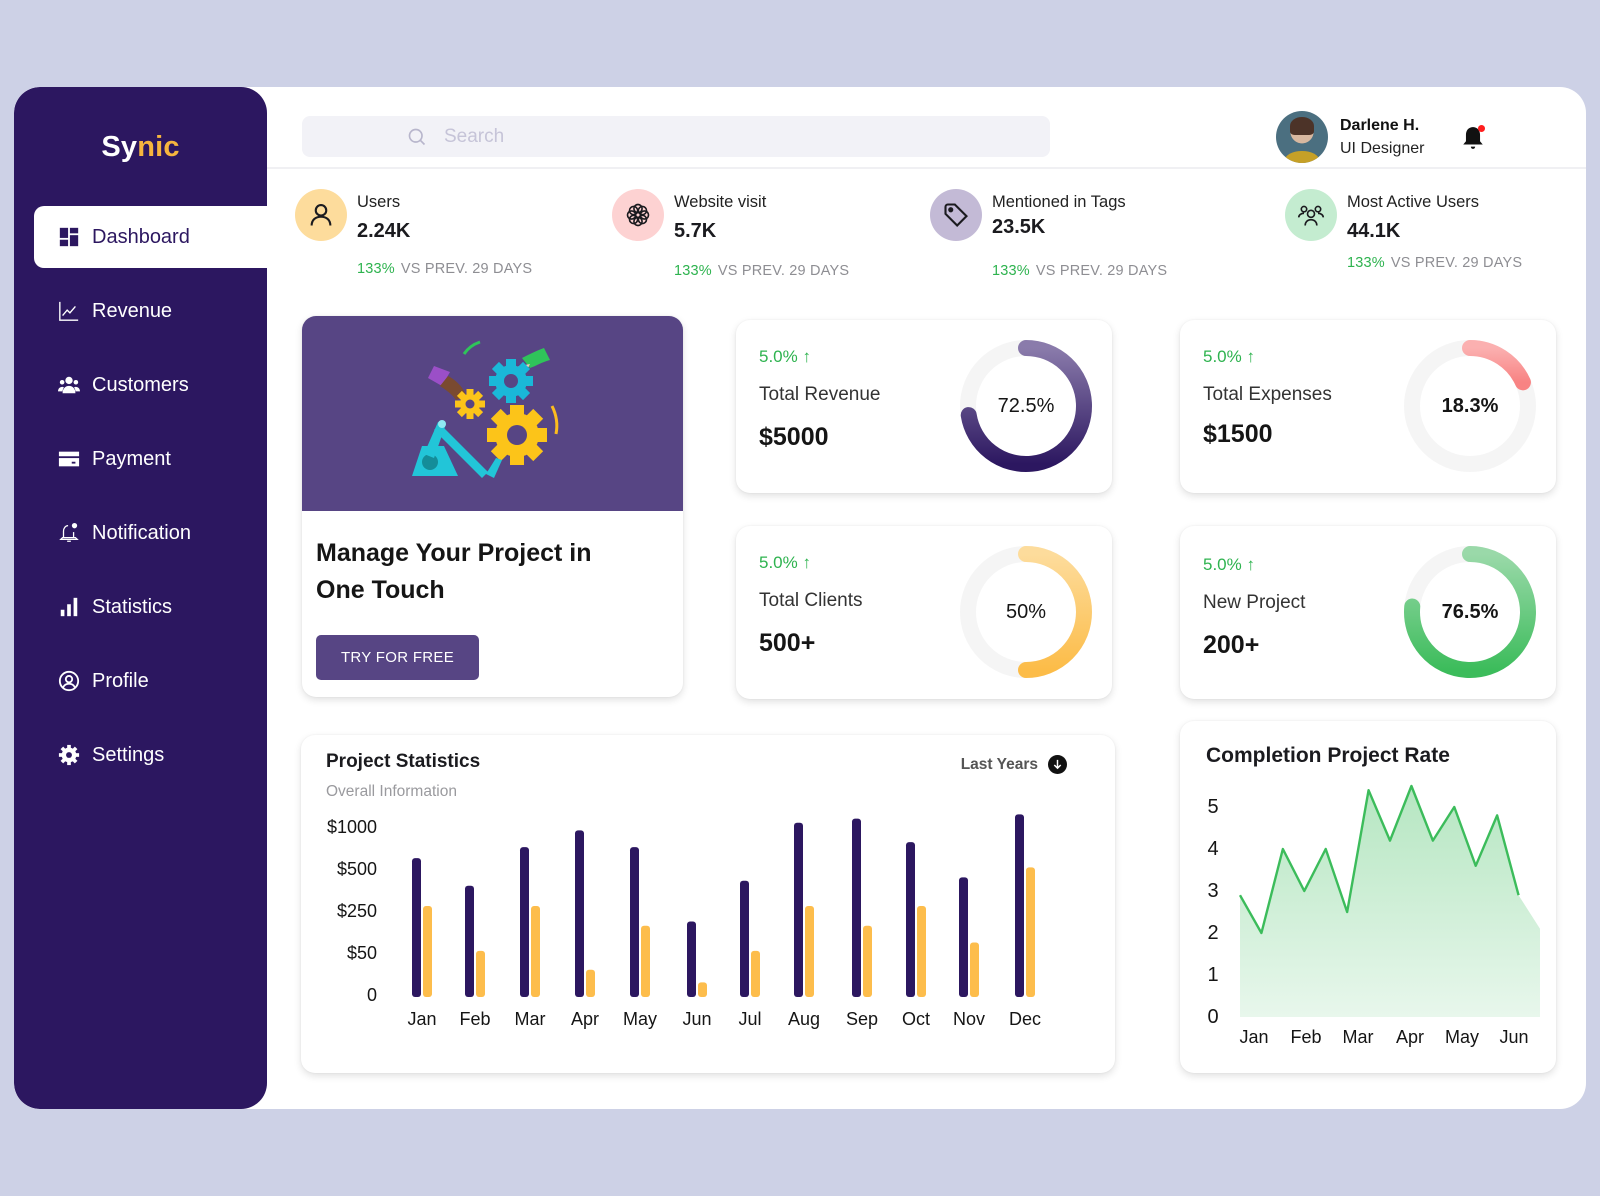 This screenshot has width=1600, height=1196. What do you see at coordinates (397, 657) in the screenshot?
I see `try-for-free-button: TRY FOR FREE` at bounding box center [397, 657].